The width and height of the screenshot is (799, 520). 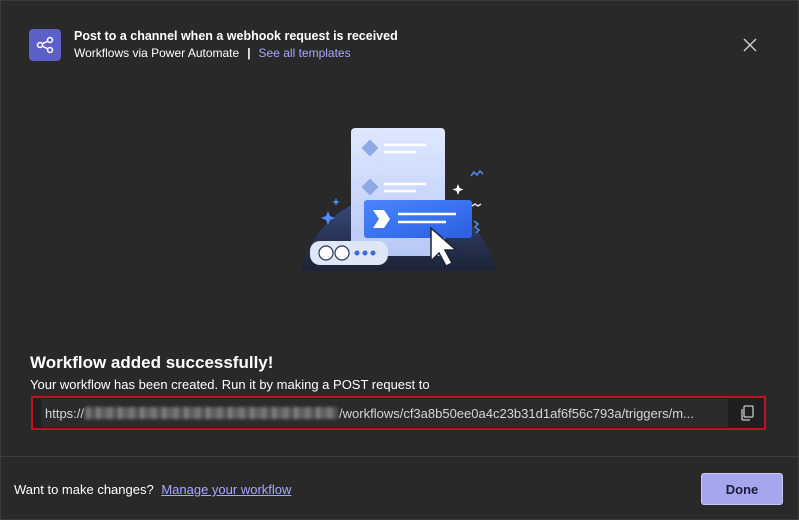 I want to click on close-button, so click(x=750, y=45).